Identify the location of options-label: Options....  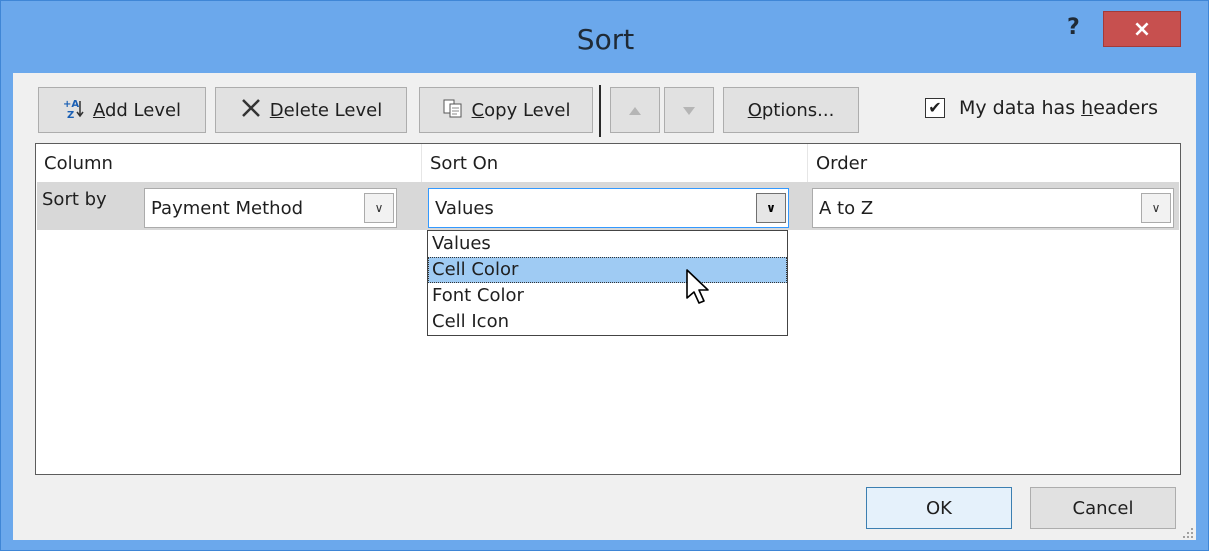
(791, 110).